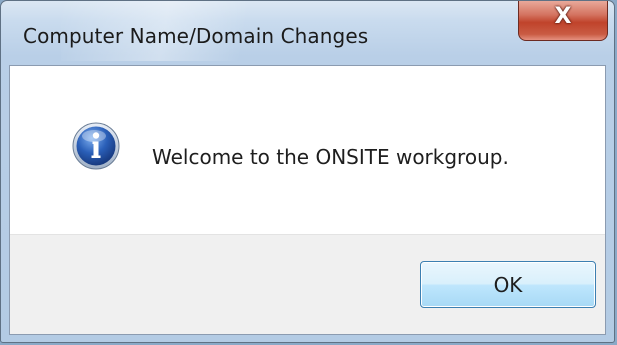  I want to click on ok-button: OK, so click(508, 284).